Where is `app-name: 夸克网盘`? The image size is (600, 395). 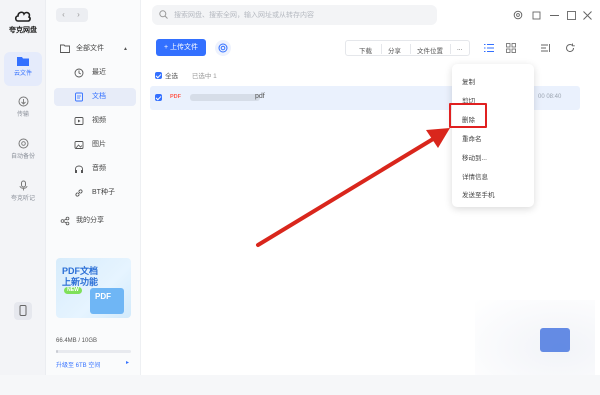 app-name: 夸克网盘 is located at coordinates (23, 30).